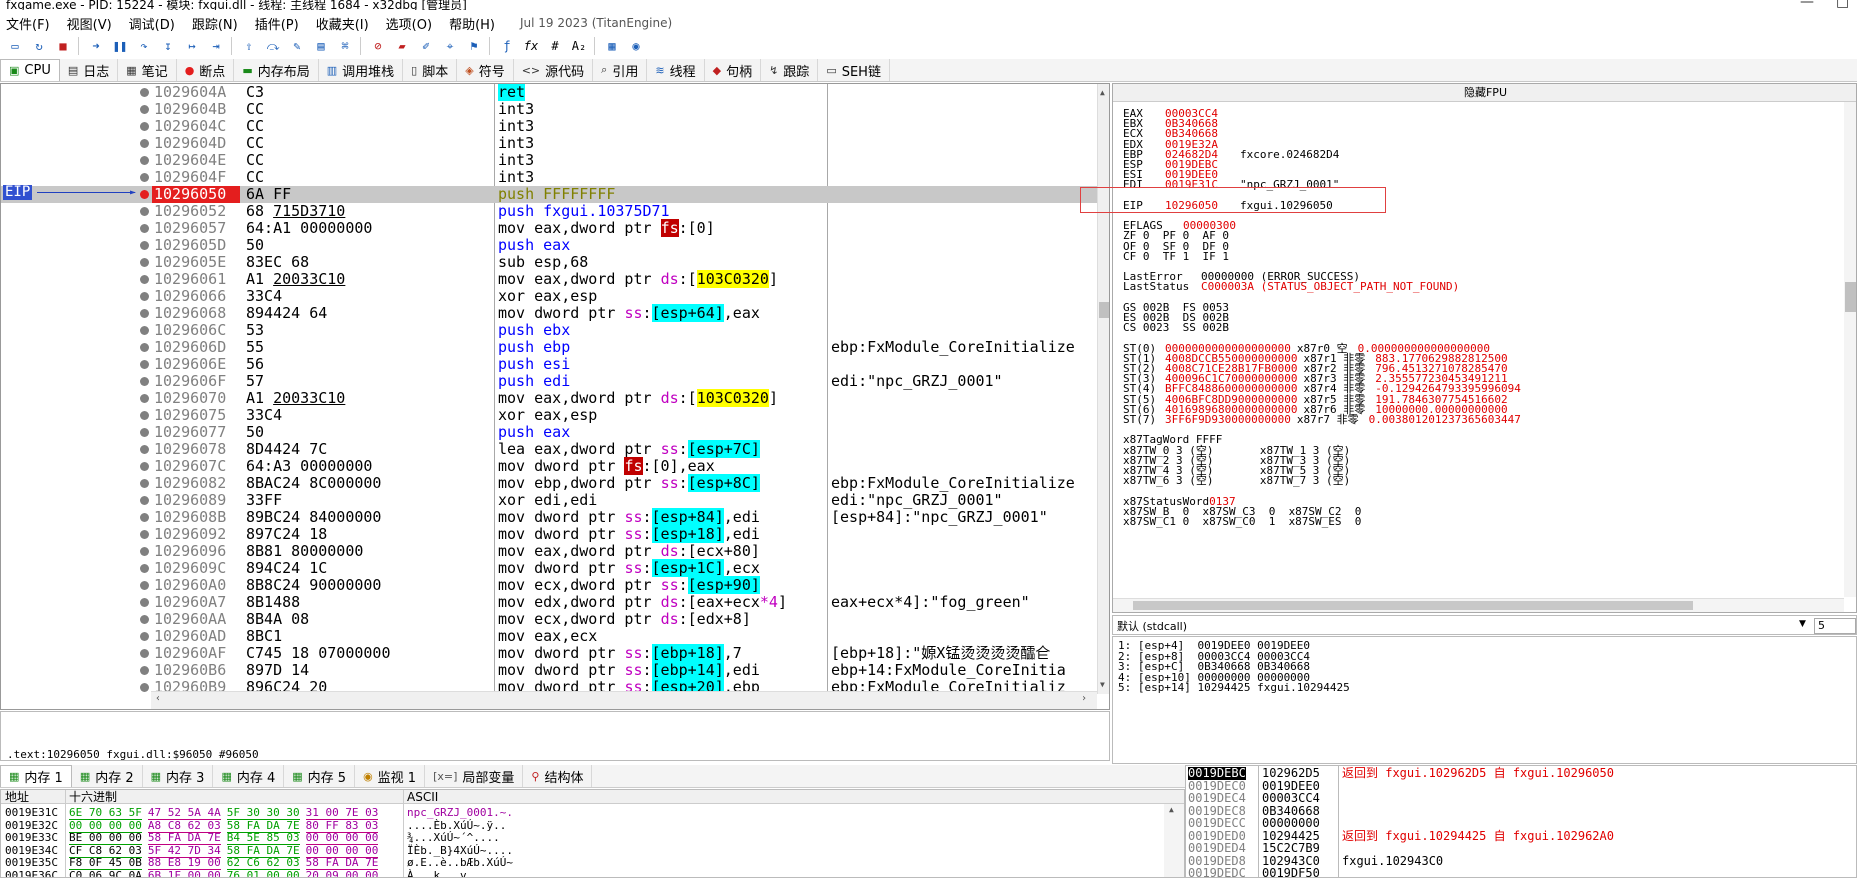  Describe the element at coordinates (579, 46) in the screenshot. I see `strings-icon: A₂` at that location.